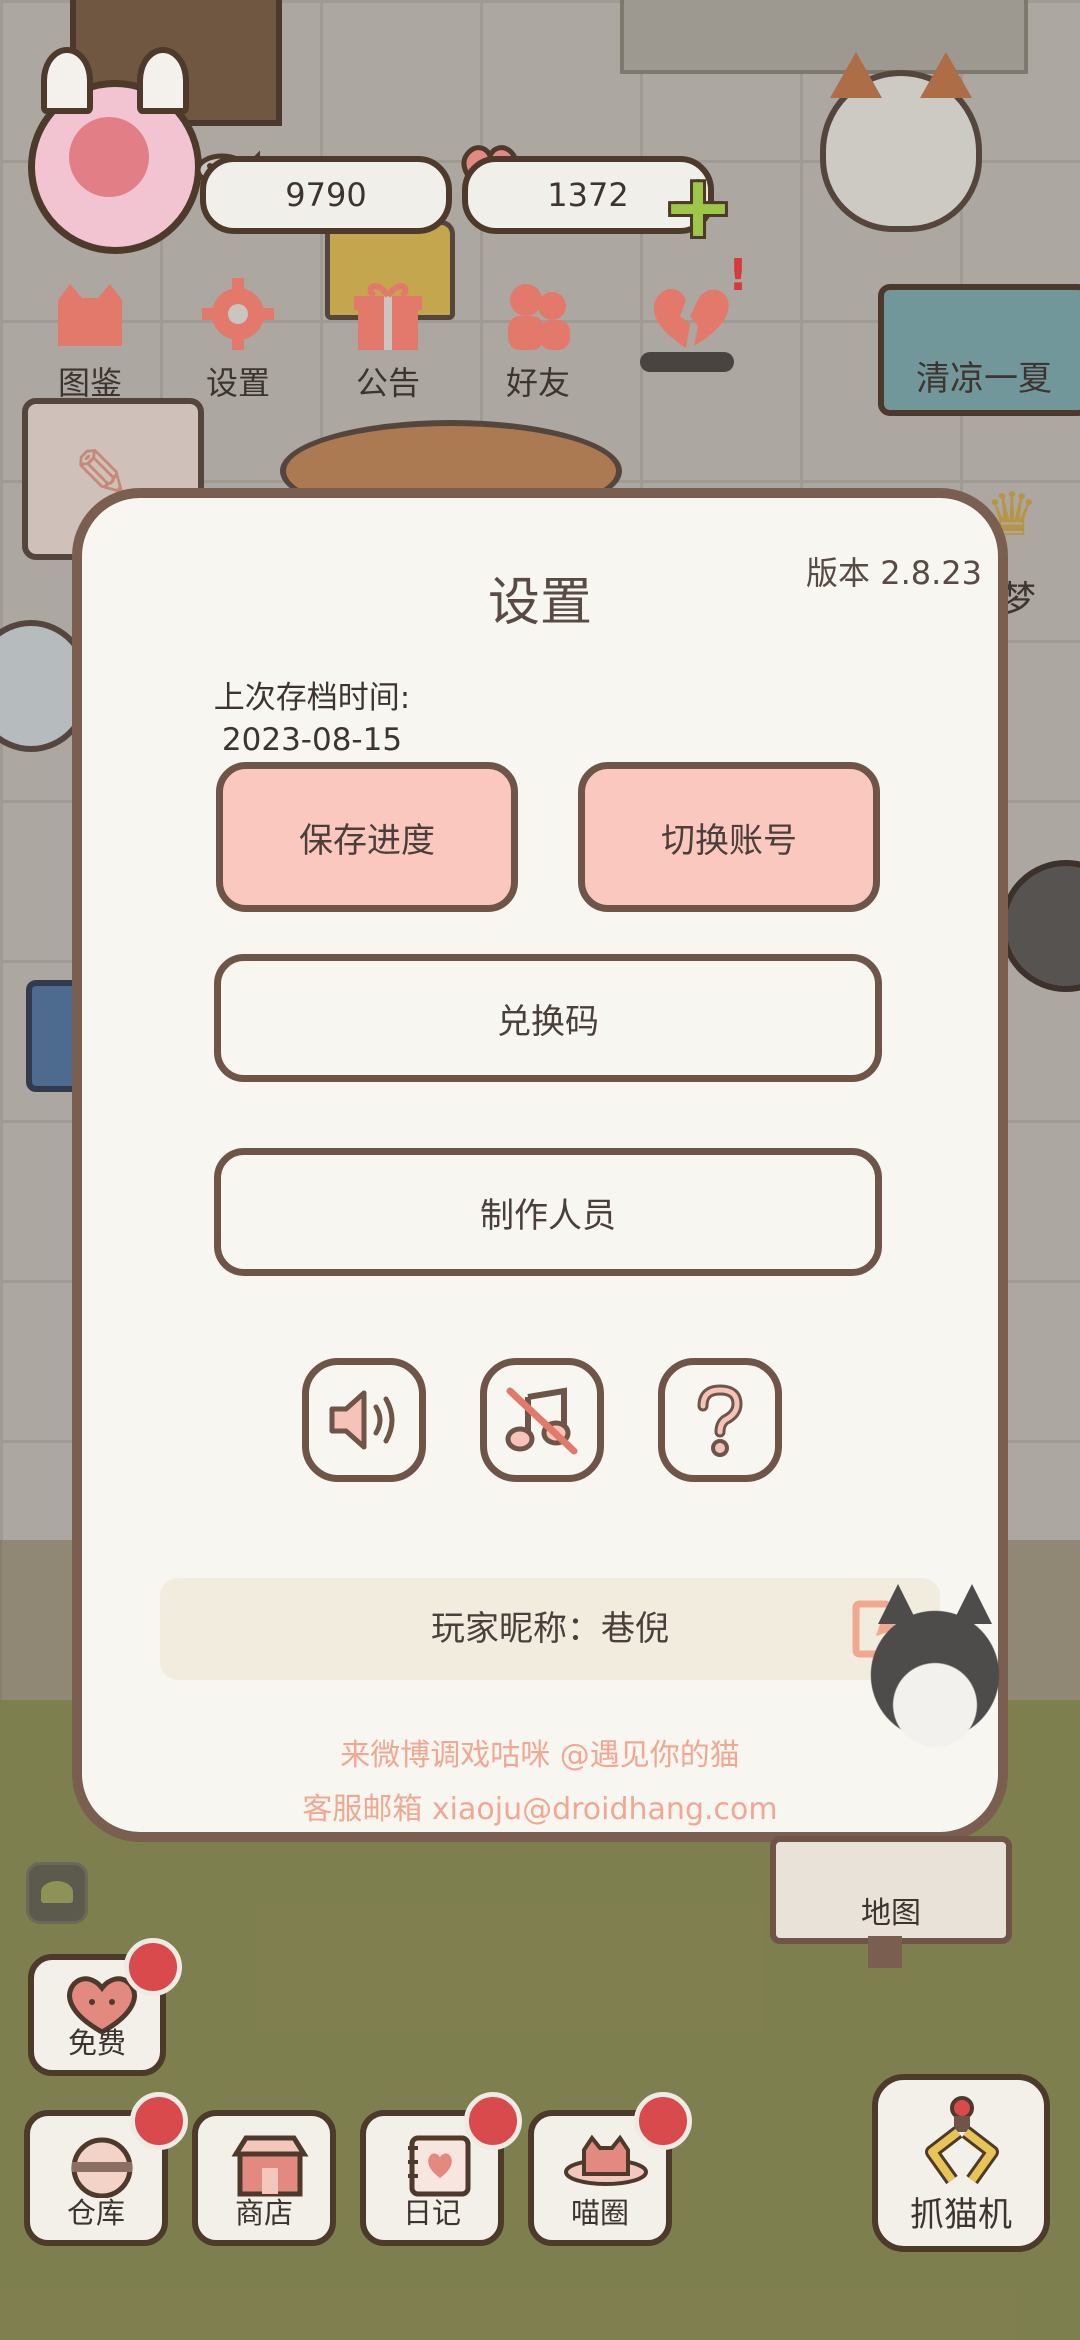  Describe the element at coordinates (431, 2213) in the screenshot. I see `diary-label: 日记` at that location.